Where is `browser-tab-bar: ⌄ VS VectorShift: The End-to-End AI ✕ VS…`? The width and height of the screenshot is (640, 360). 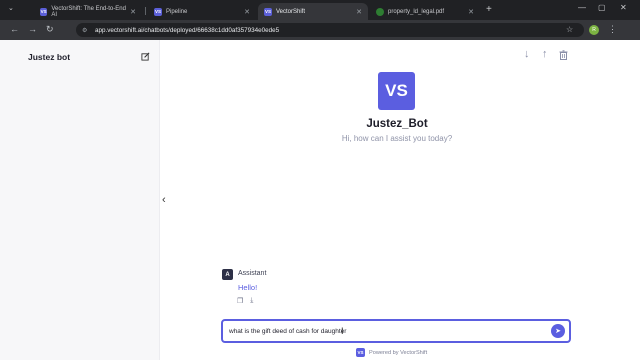 browser-tab-bar: ⌄ VS VectorShift: The End-to-End AI ✕ VS… is located at coordinates (320, 10).